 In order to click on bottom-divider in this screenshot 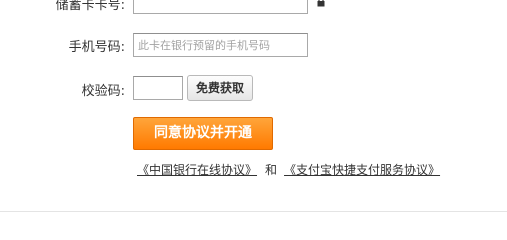, I will do `click(253, 211)`.